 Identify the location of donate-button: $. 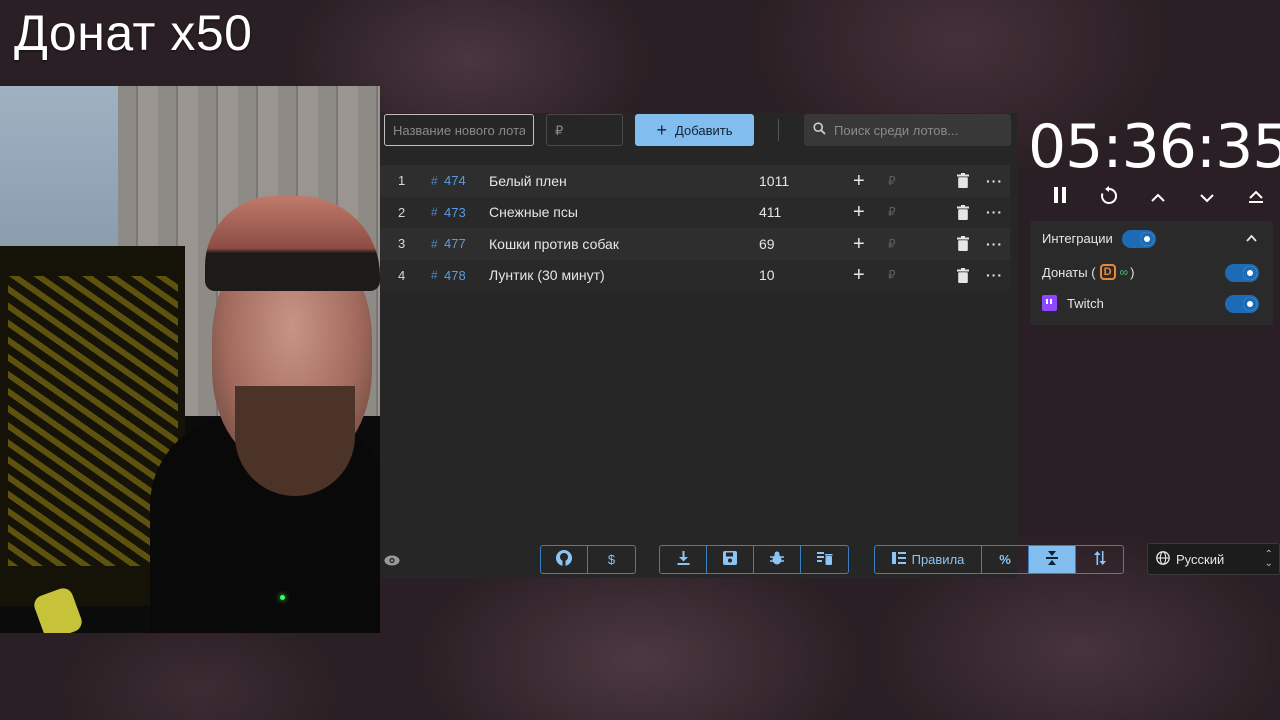
(611, 559).